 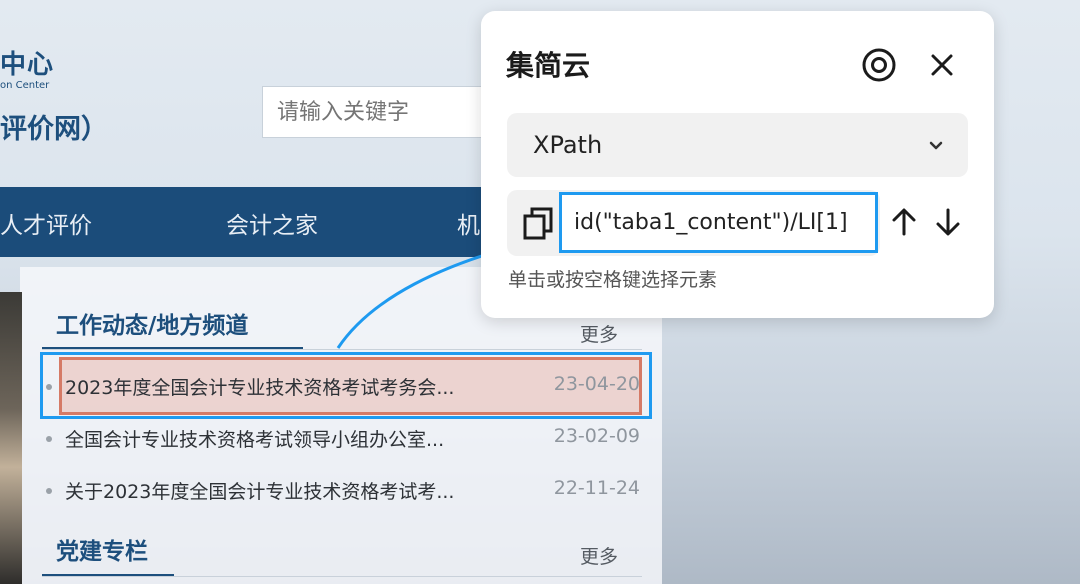 What do you see at coordinates (54, 129) in the screenshot?
I see `site-logo-network-name: 评价网）` at bounding box center [54, 129].